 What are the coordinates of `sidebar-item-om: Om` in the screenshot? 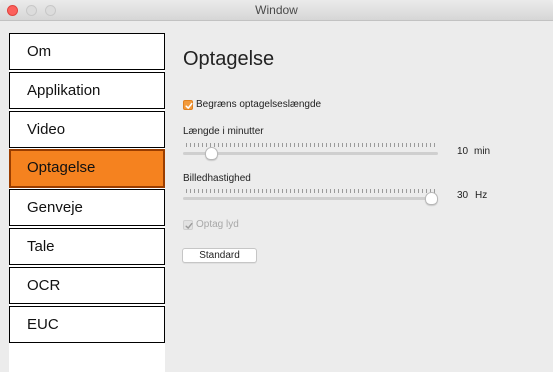 It's located at (87, 51).